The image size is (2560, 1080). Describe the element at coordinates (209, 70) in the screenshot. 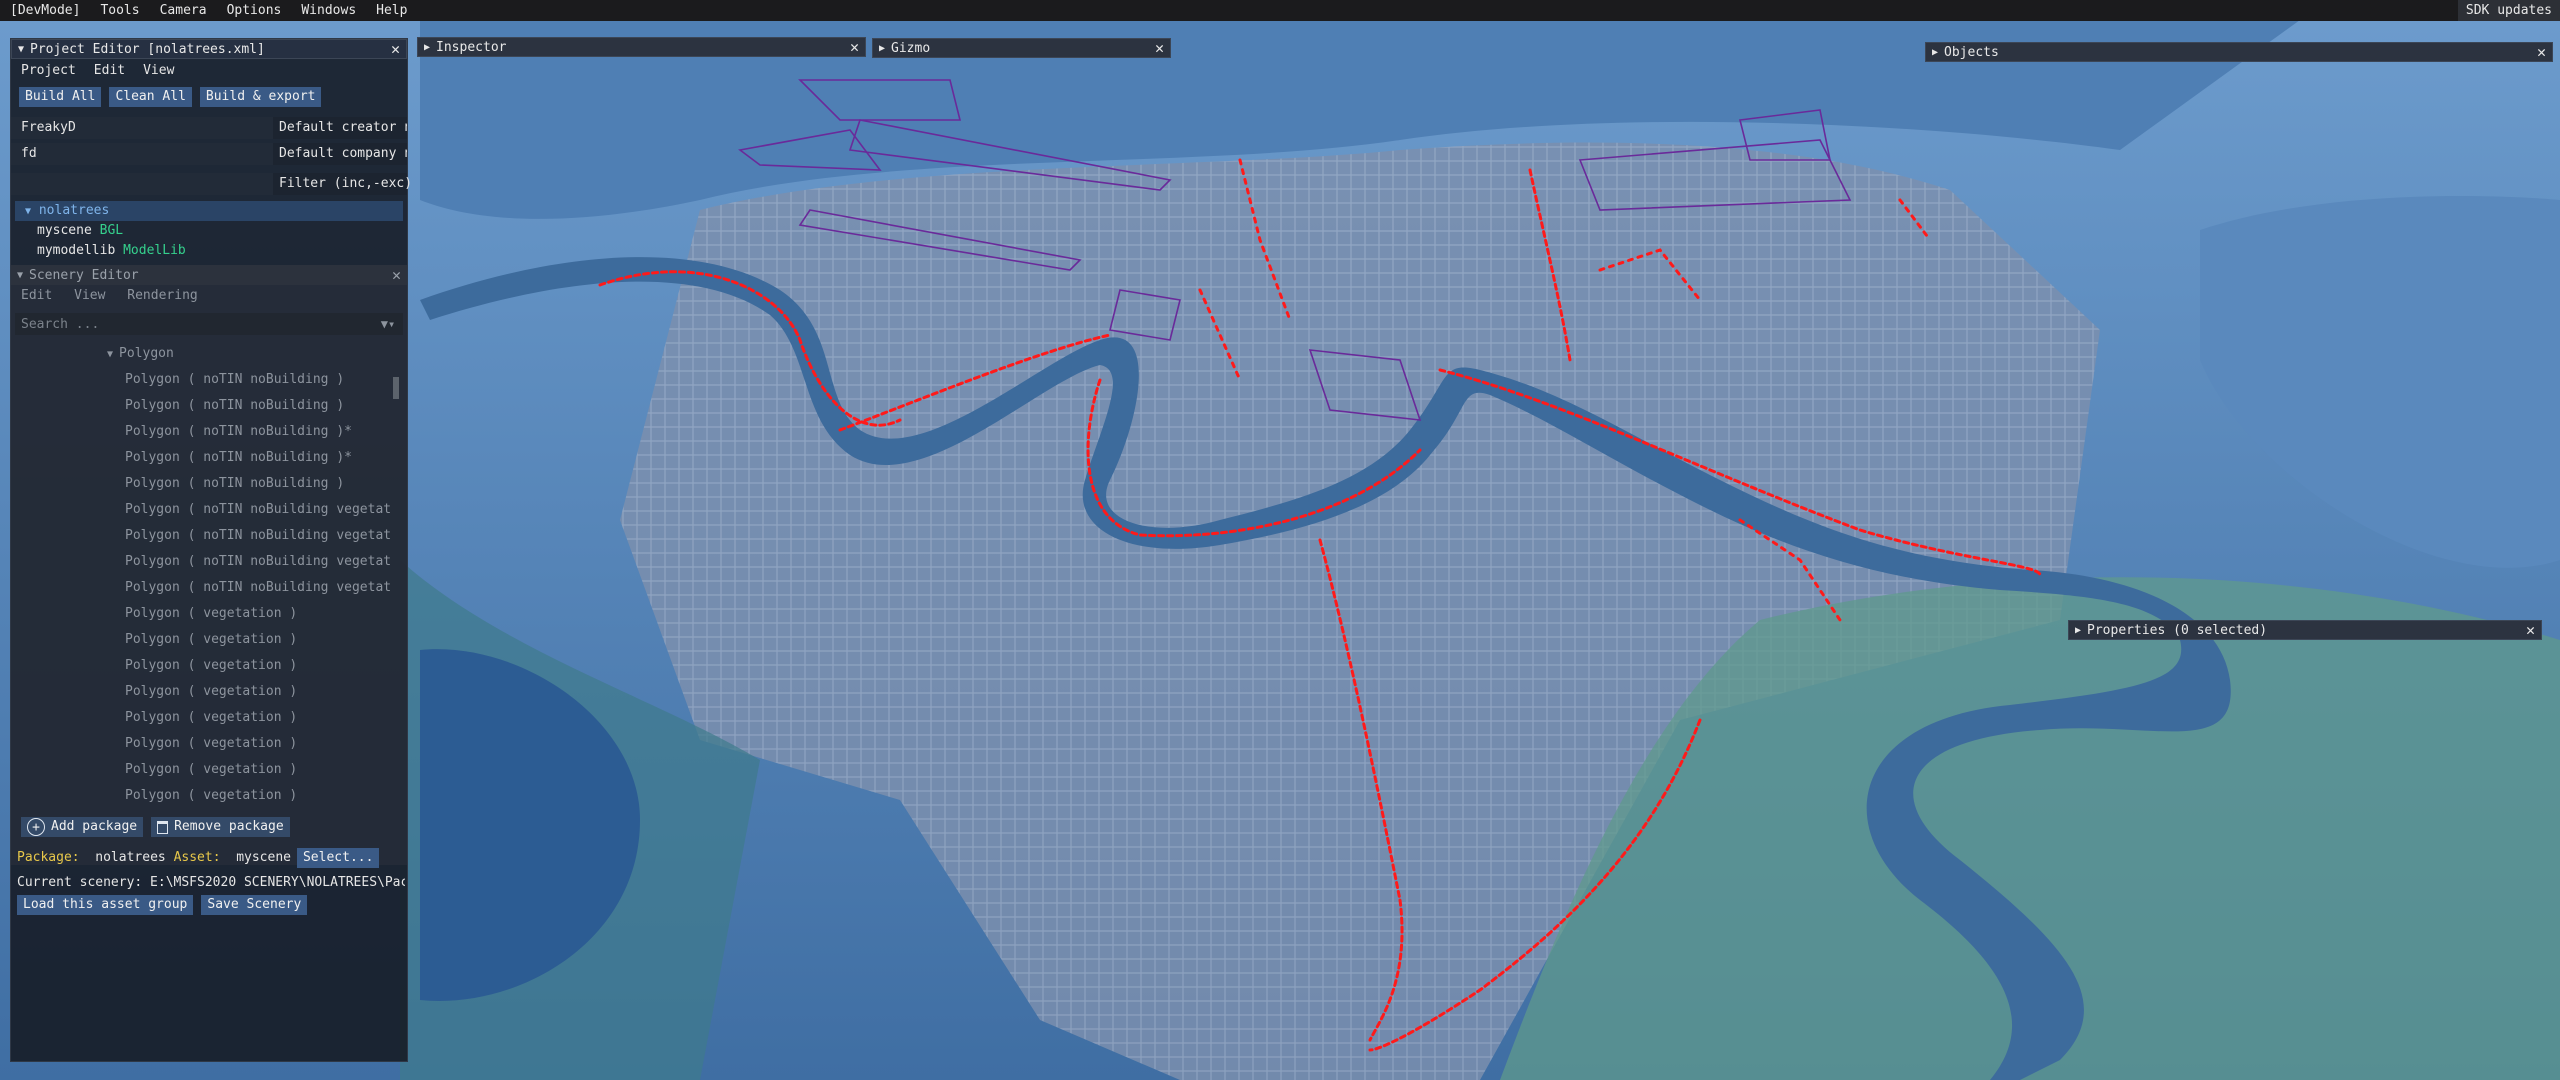

I see `project-editor-menu: Project Edit View` at that location.